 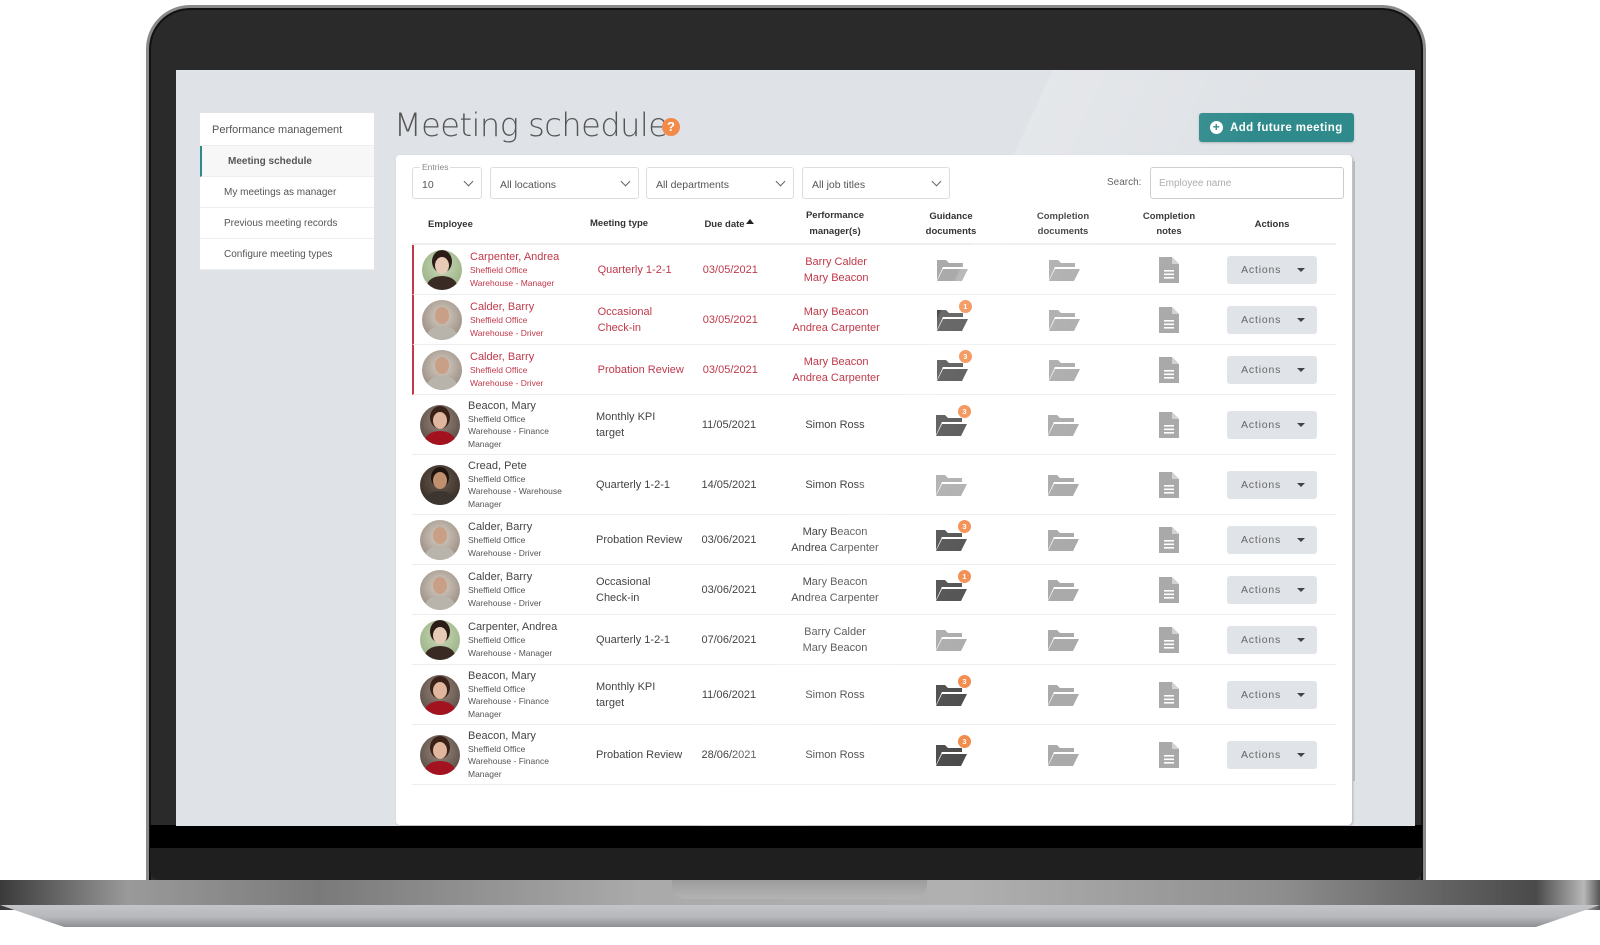 I want to click on col-header-guidance-documents: Guidance documents, so click(x=951, y=224).